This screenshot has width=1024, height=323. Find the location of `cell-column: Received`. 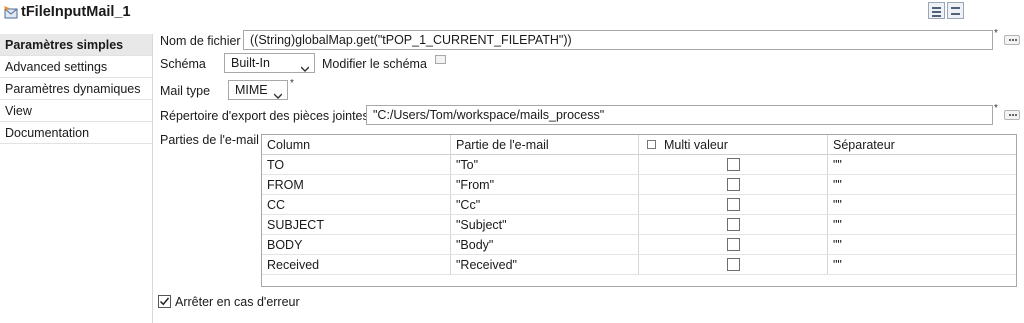

cell-column: Received is located at coordinates (290, 265).